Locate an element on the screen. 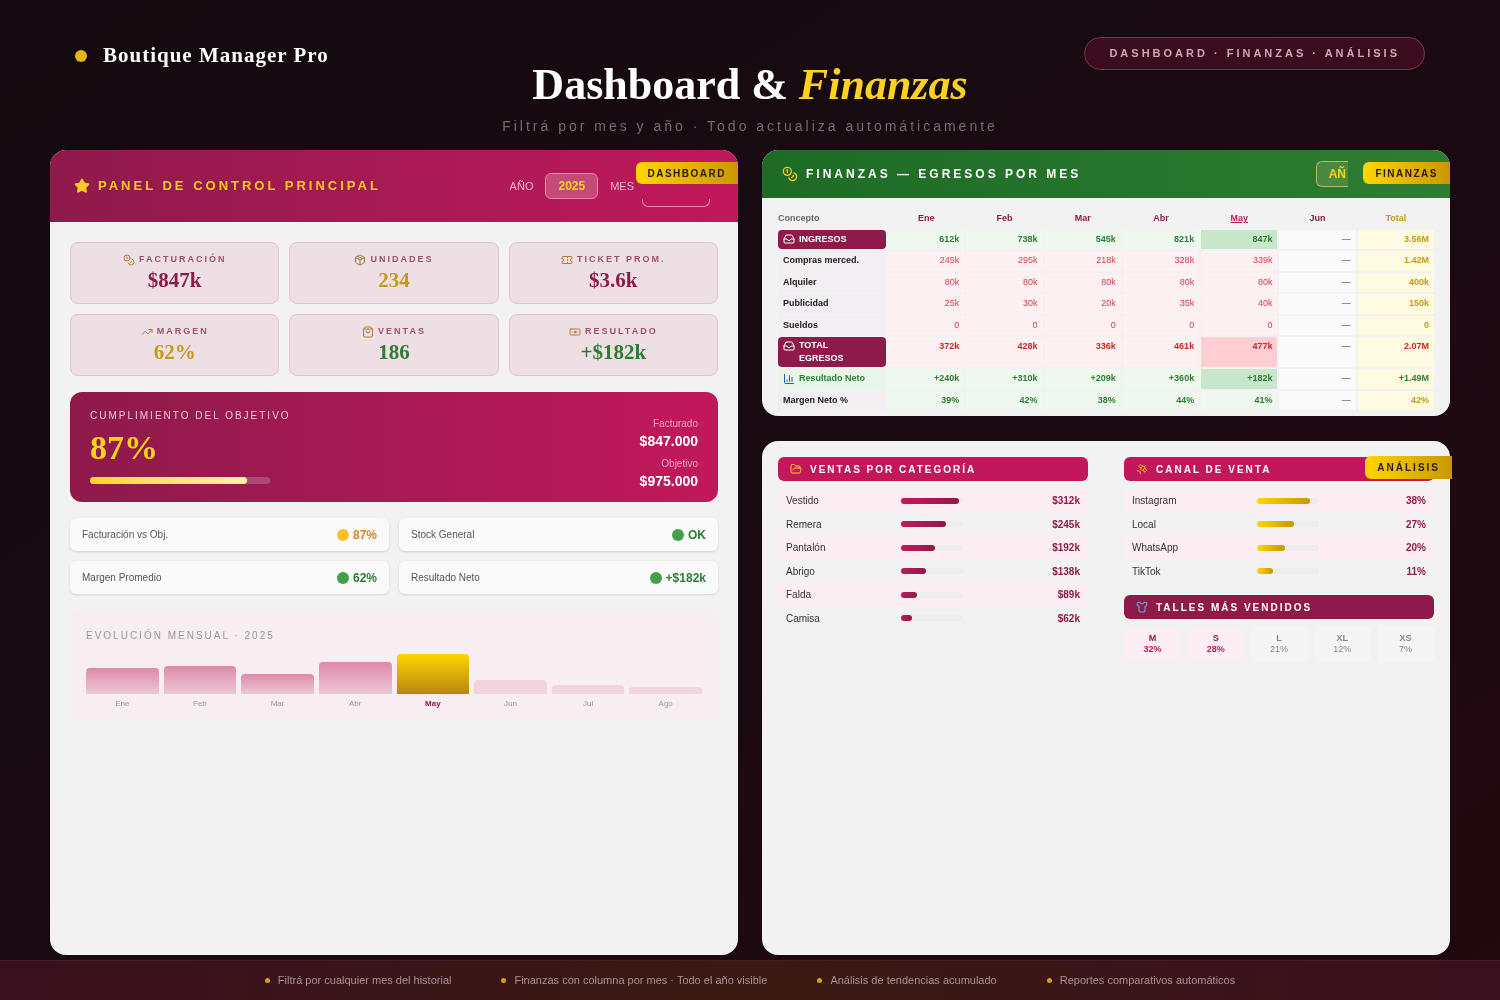 The image size is (1500, 1000). section-tag: FINANZAS is located at coordinates (1406, 173).